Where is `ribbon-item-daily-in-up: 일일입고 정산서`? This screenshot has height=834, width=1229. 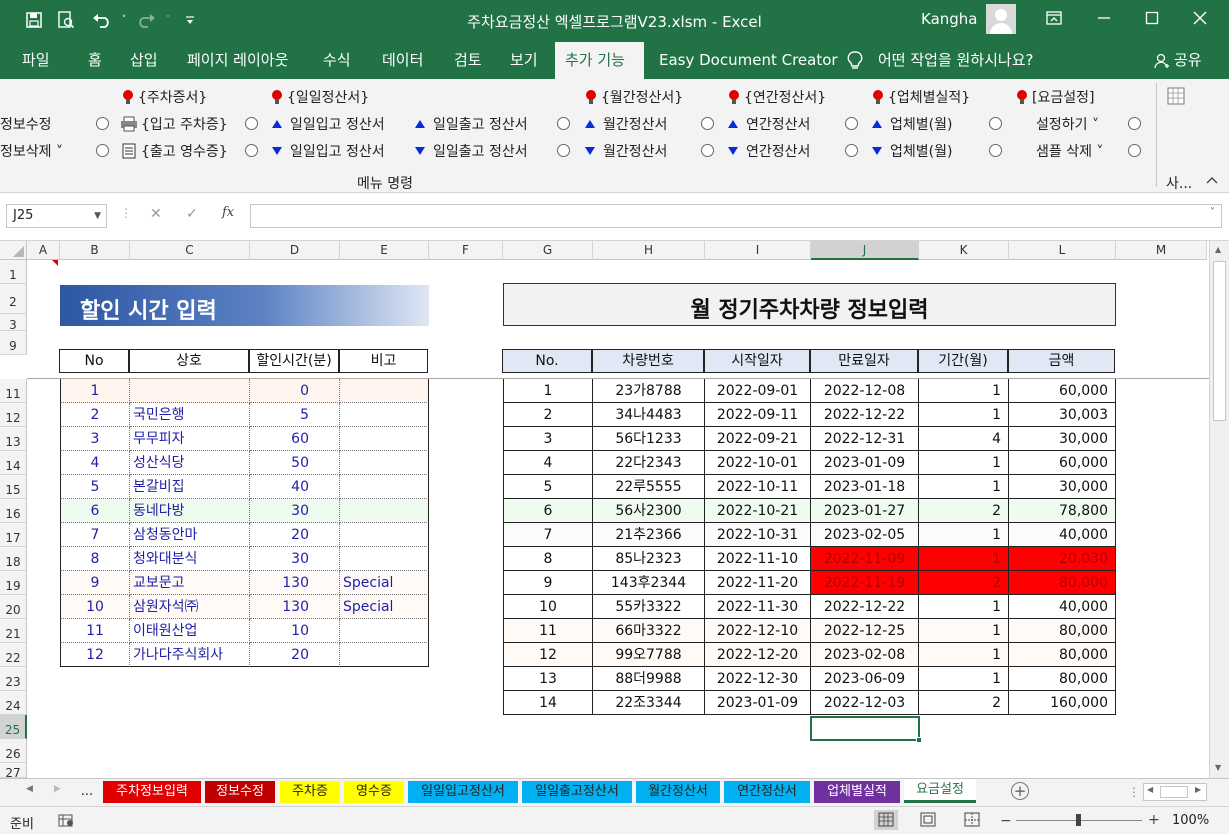 ribbon-item-daily-in-up: 일일입고 정산서 is located at coordinates (328, 124).